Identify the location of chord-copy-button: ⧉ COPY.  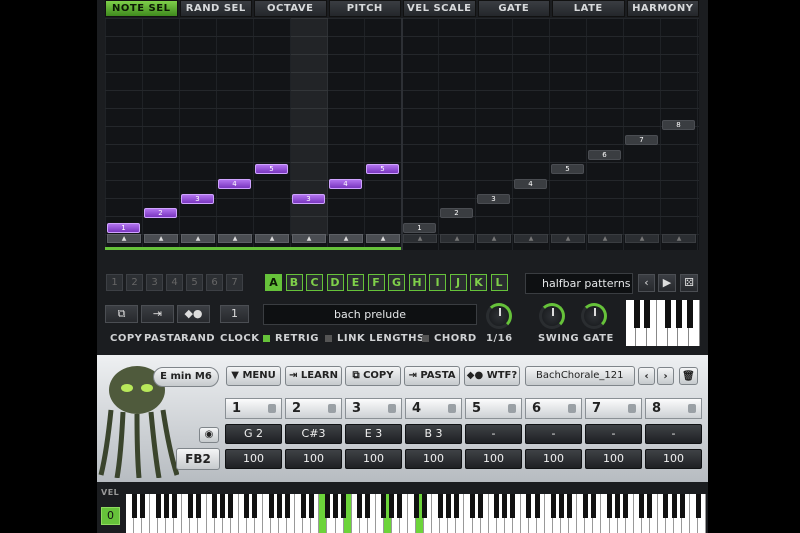
(373, 376).